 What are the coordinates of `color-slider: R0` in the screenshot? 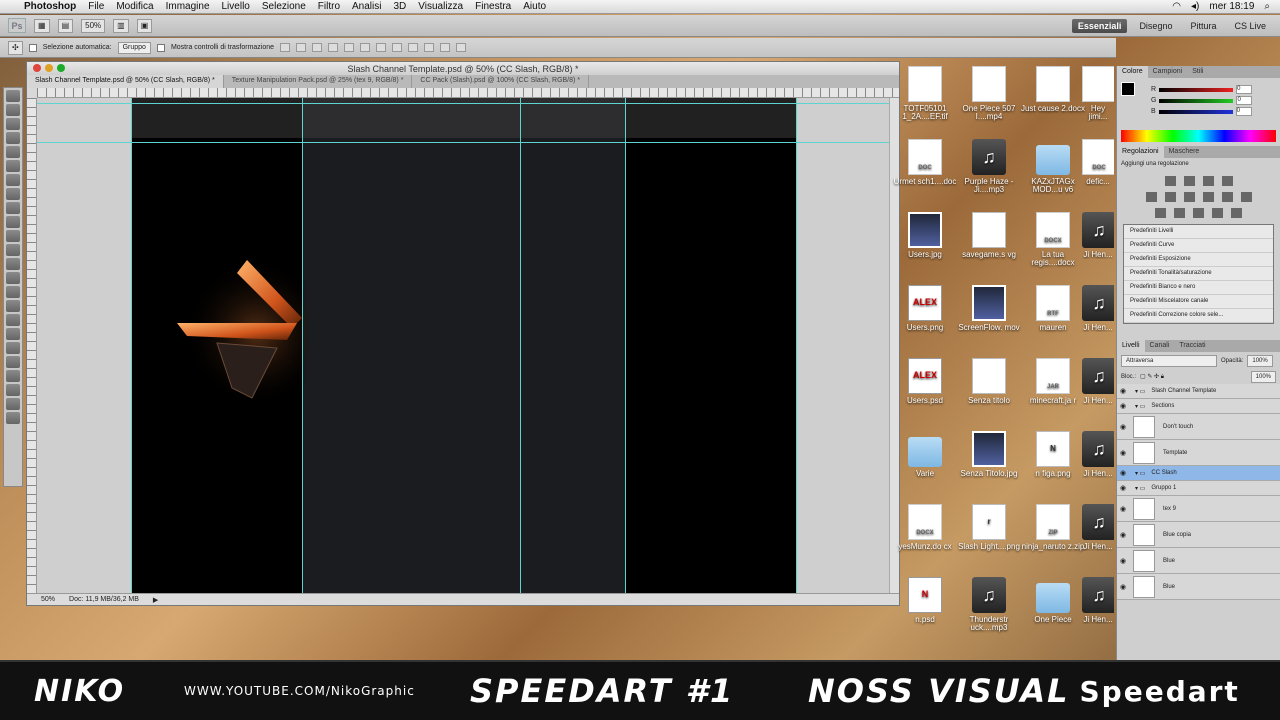 It's located at (1198, 89).